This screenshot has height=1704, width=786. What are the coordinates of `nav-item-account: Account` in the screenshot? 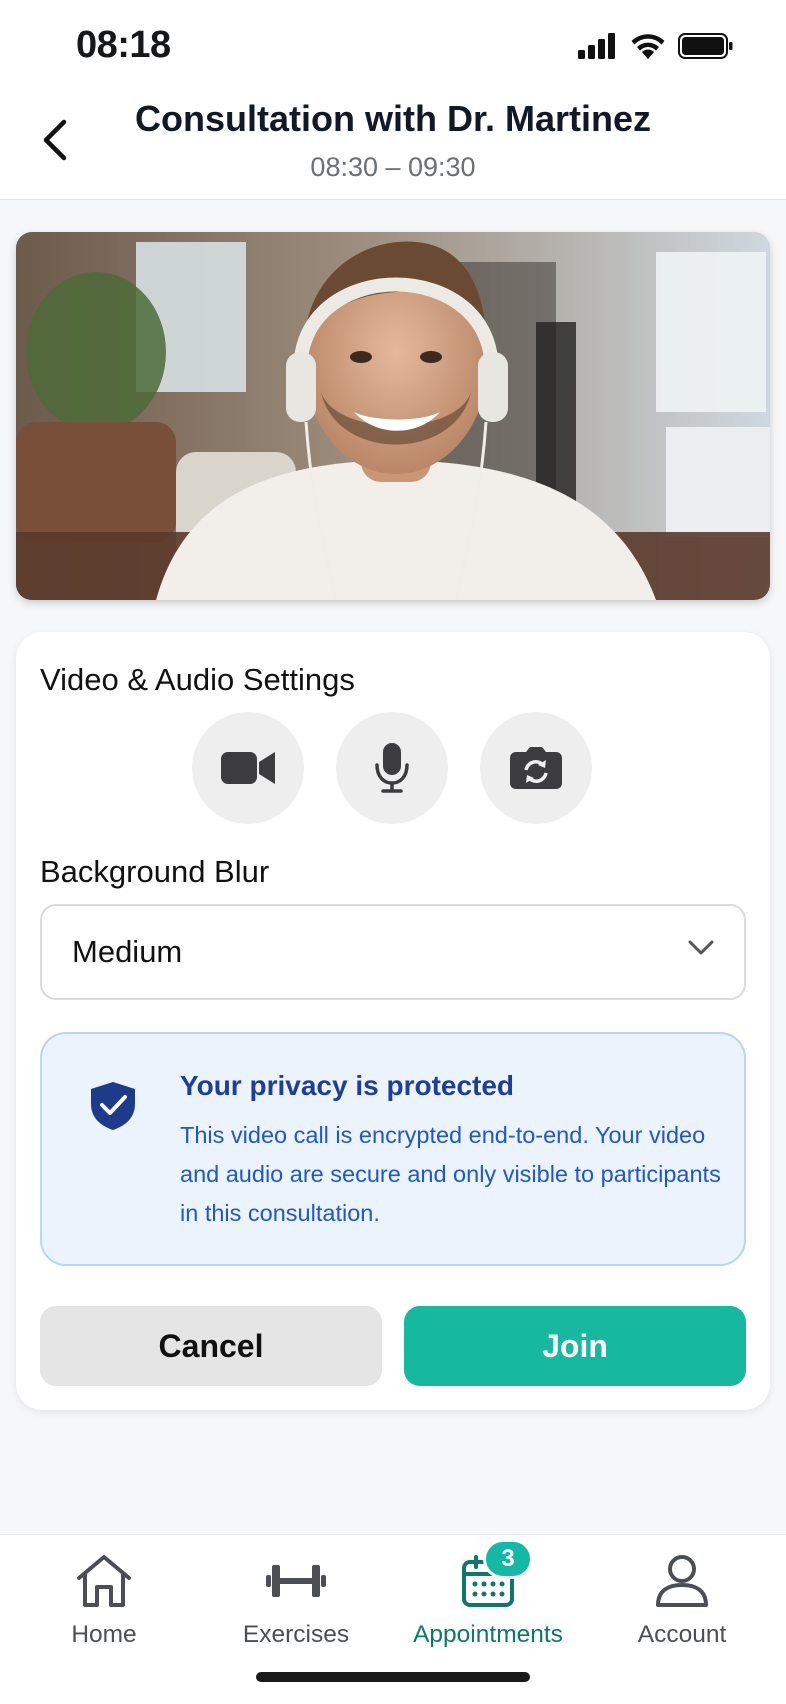 It's located at (682, 1604).